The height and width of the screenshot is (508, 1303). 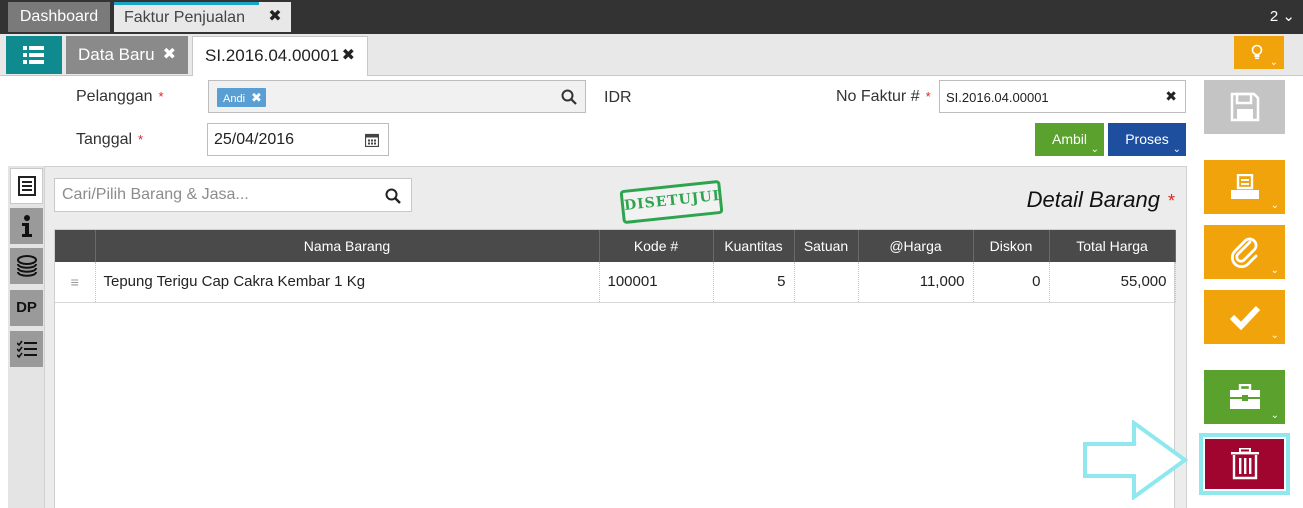 I want to click on no-faktur-label-text: No Faktur #, so click(x=878, y=96).